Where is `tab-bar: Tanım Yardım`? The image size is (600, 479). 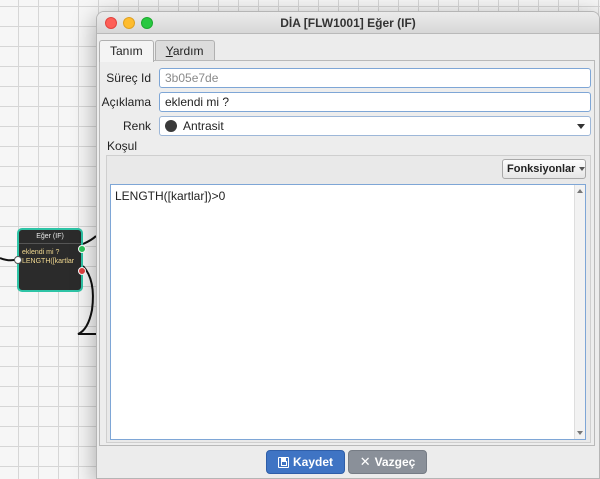
tab-bar: Tanım Yardım is located at coordinates (157, 51).